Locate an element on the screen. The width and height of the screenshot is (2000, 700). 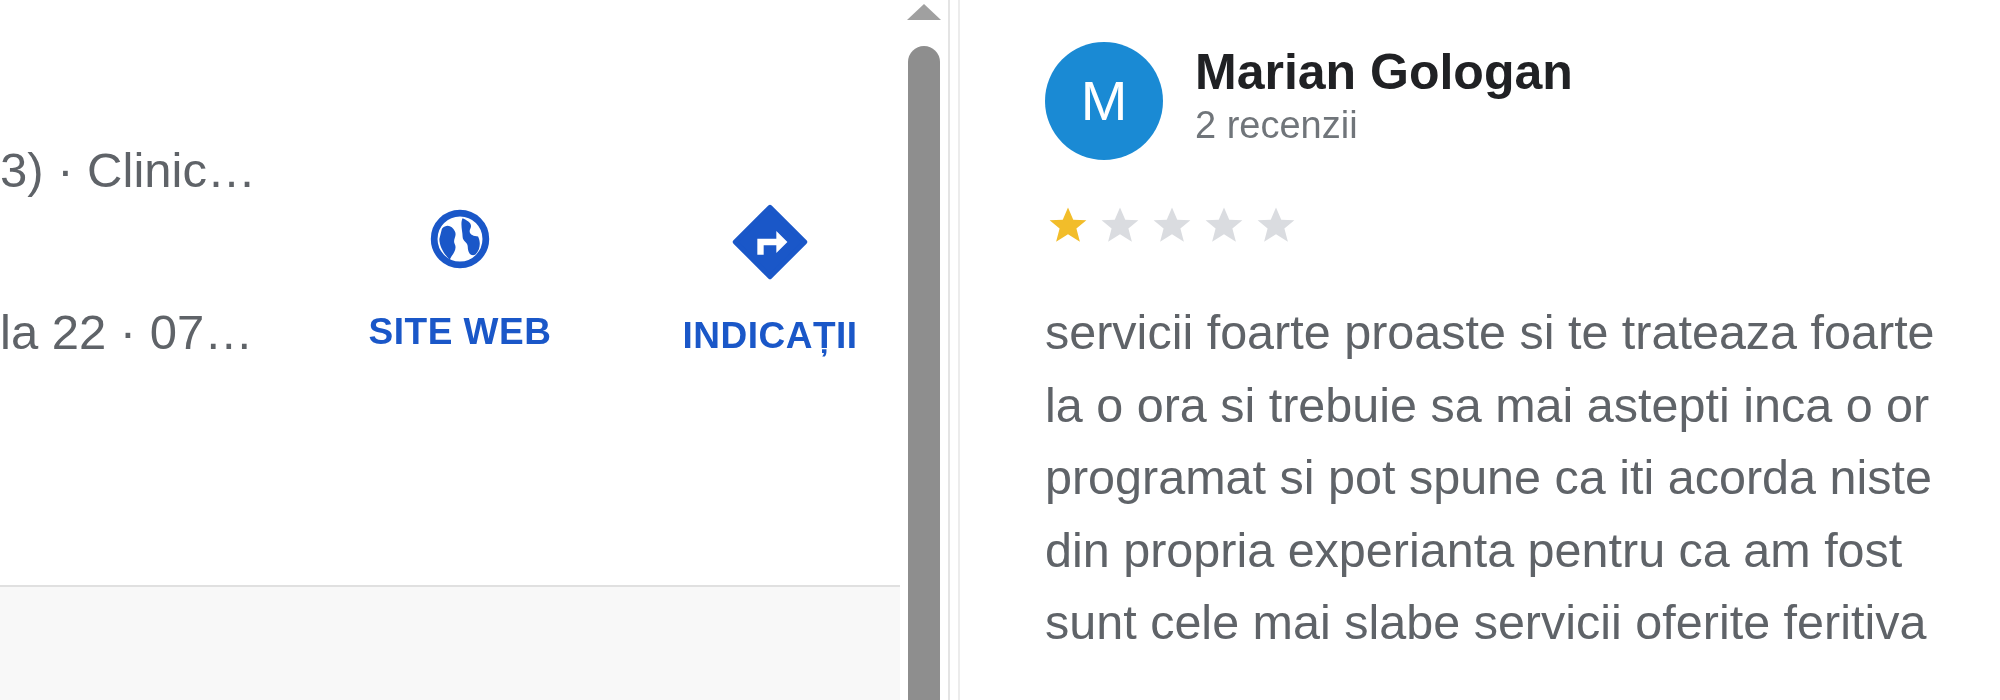
avatar: M is located at coordinates (1104, 101).